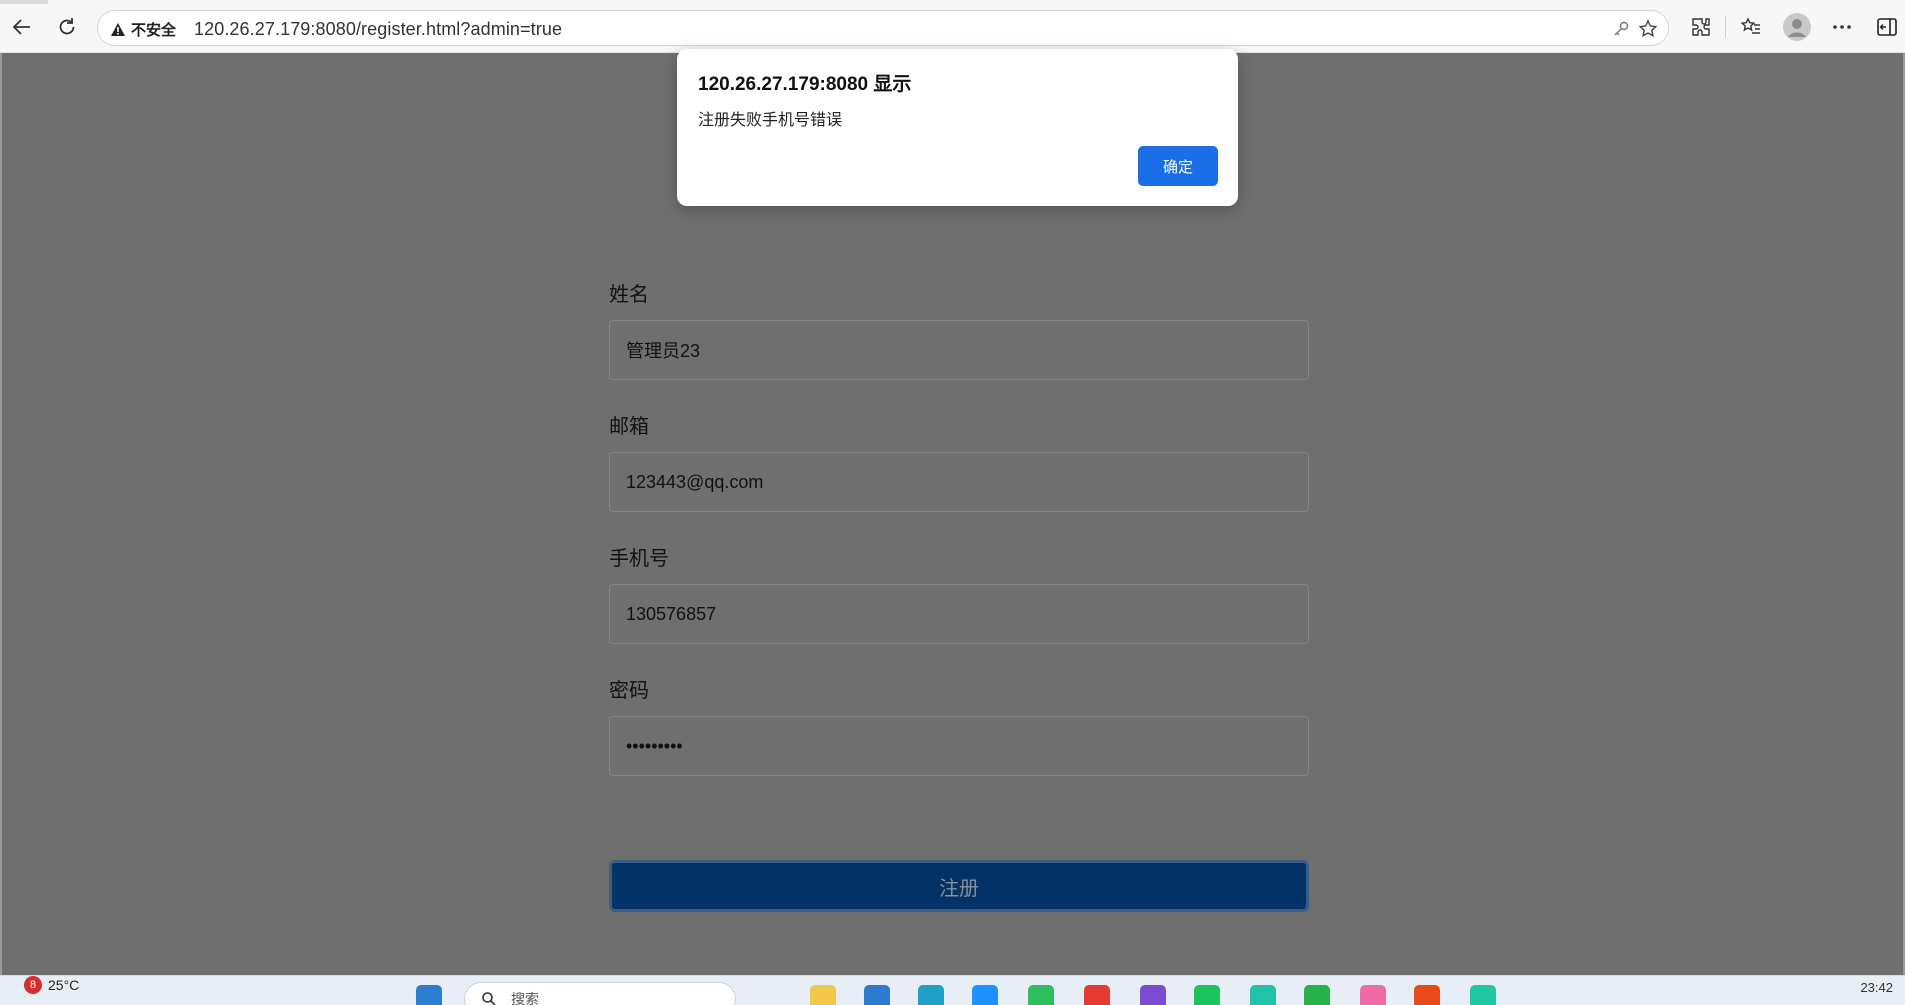 The width and height of the screenshot is (1905, 1005). What do you see at coordinates (1797, 27) in the screenshot?
I see `profile-avatar-icon` at bounding box center [1797, 27].